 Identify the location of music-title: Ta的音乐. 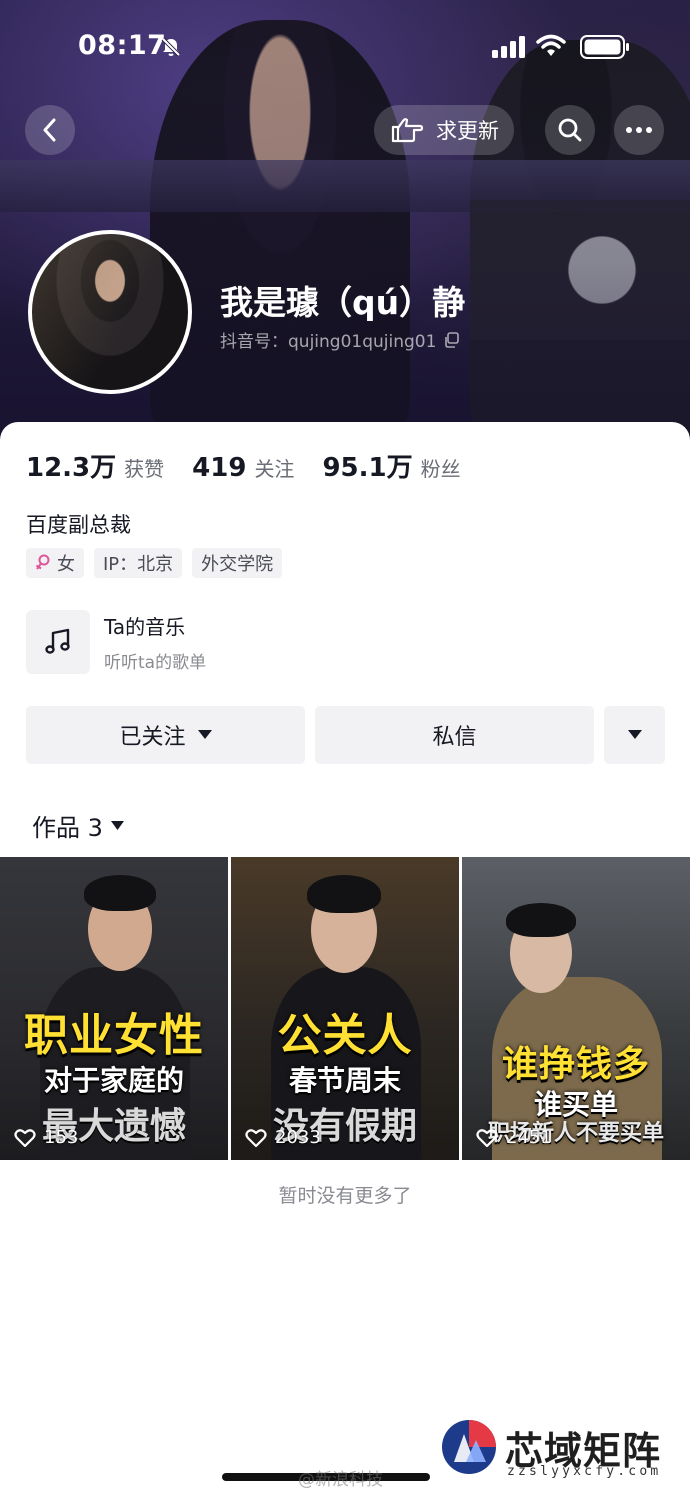
(145, 627).